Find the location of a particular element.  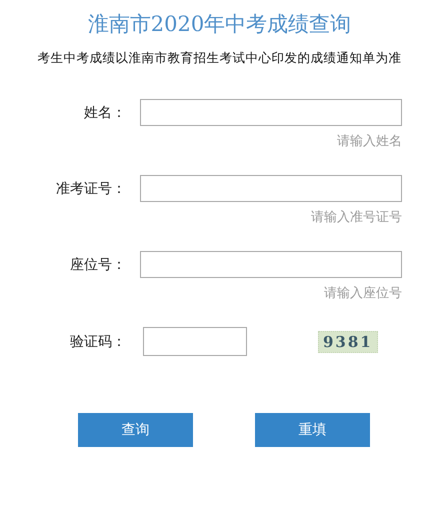

field-label: 姓名： is located at coordinates (104, 113).